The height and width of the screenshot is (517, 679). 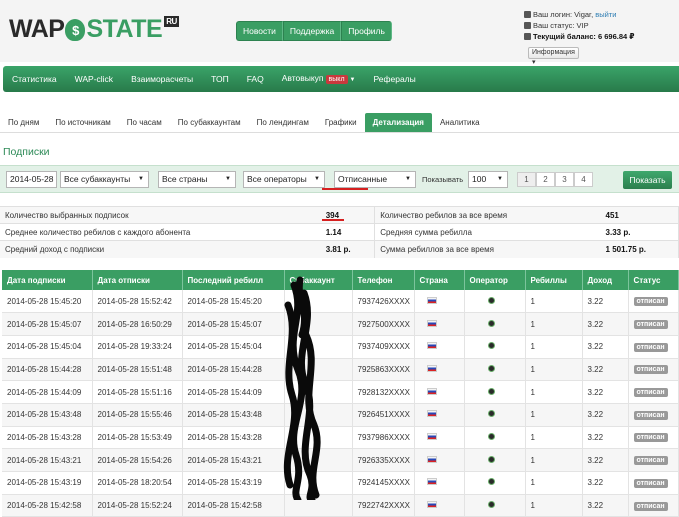 What do you see at coordinates (312, 31) in the screenshot?
I see `top-nav-support: Поддержка` at bounding box center [312, 31].